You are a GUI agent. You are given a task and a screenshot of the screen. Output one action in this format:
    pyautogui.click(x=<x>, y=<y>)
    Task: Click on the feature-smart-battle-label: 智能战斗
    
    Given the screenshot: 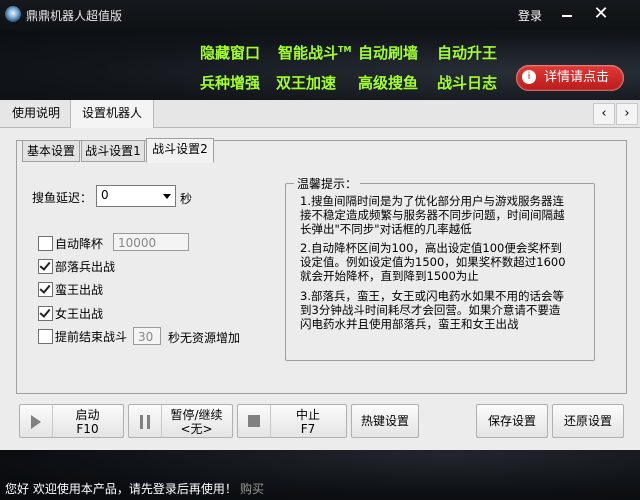 What is the action you would take?
    pyautogui.click(x=308, y=53)
    